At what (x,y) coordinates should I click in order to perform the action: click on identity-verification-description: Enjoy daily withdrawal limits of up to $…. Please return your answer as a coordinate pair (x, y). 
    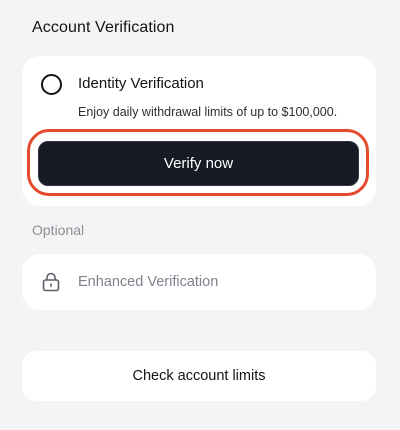
    Looking at the image, I should click on (208, 112).